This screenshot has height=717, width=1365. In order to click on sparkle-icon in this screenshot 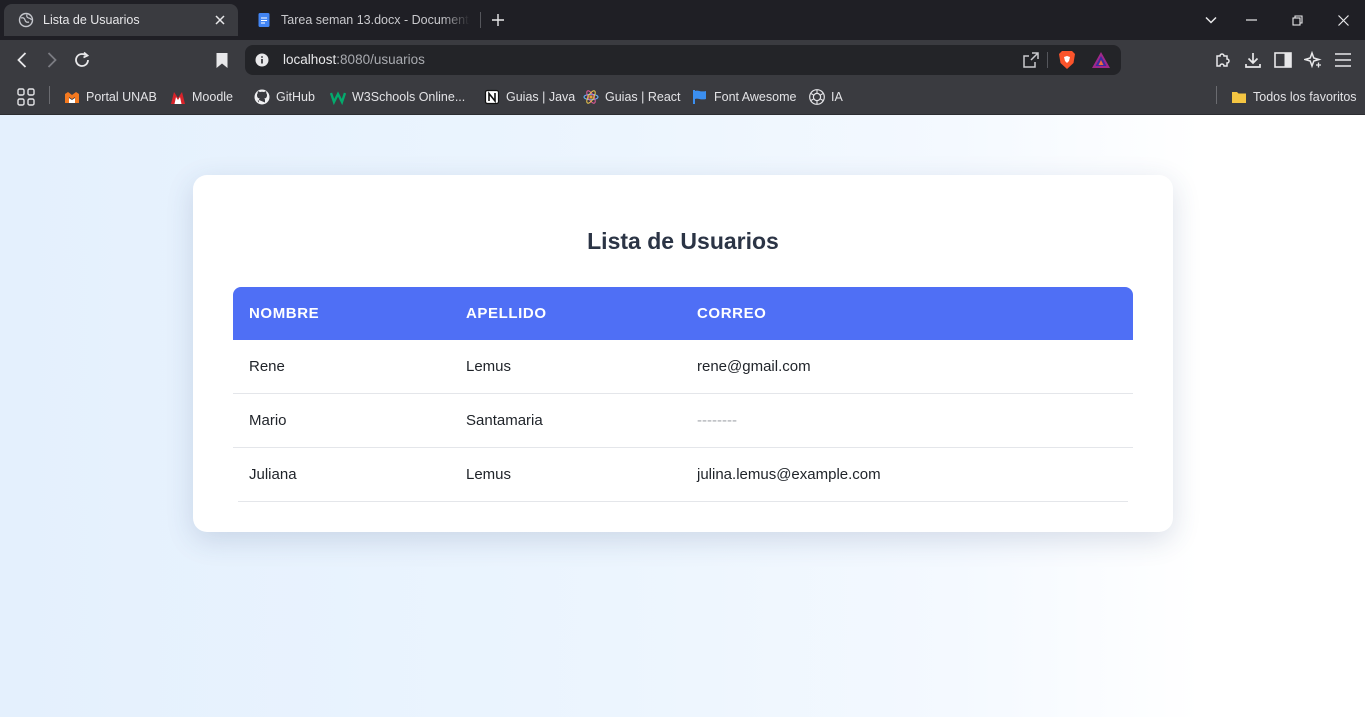, I will do `click(1313, 60)`.